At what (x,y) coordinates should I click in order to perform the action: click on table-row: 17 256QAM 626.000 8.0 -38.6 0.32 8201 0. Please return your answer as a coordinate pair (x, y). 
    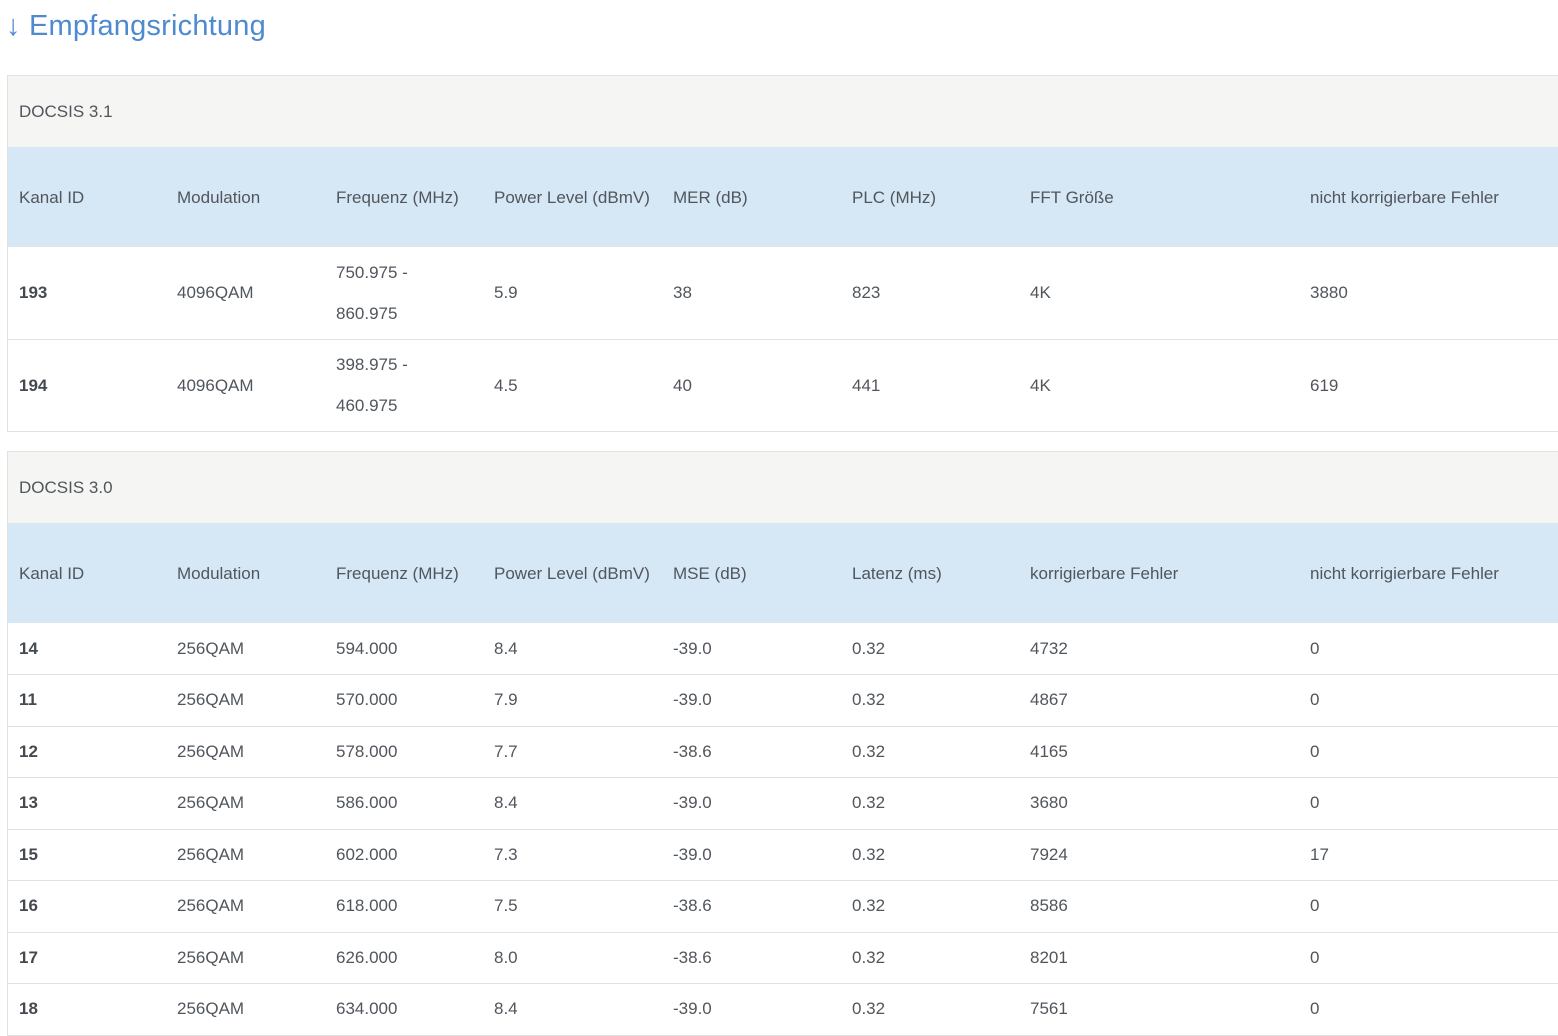
    Looking at the image, I should click on (783, 958).